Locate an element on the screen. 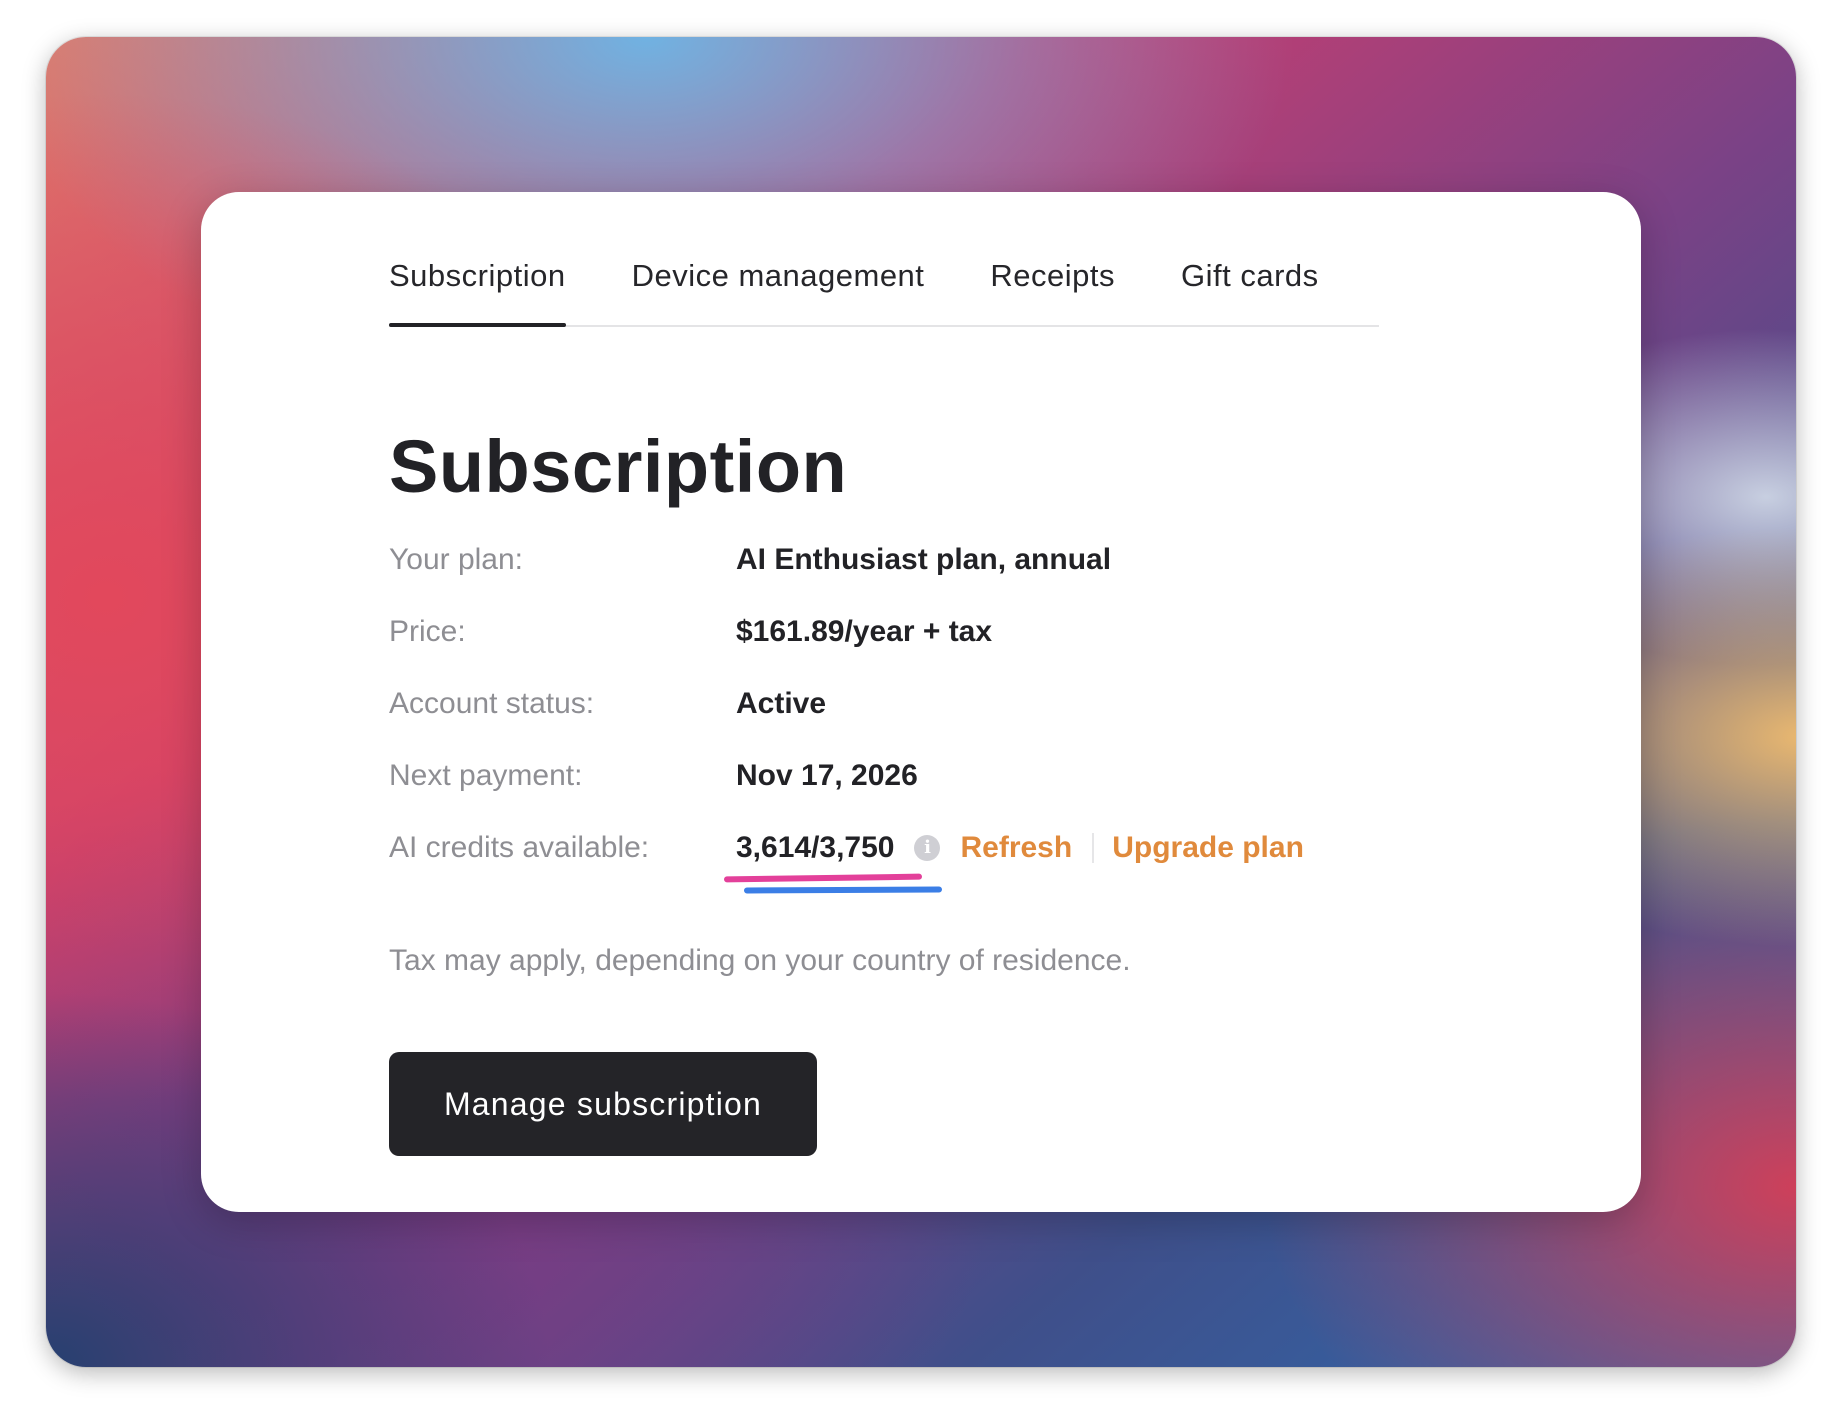  plan-row: Your plan: AI Enthusiast plan, annual is located at coordinates (750, 560).